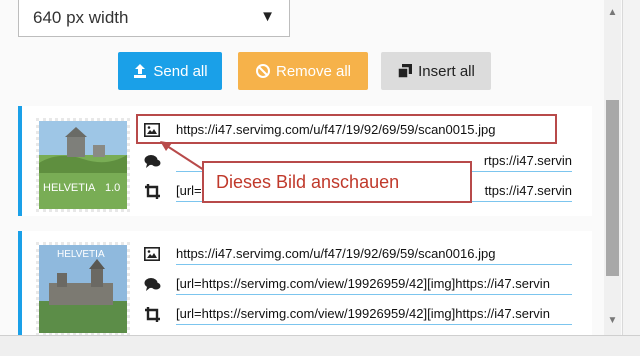  What do you see at coordinates (446, 71) in the screenshot?
I see `insert-all-label: Insert all` at bounding box center [446, 71].